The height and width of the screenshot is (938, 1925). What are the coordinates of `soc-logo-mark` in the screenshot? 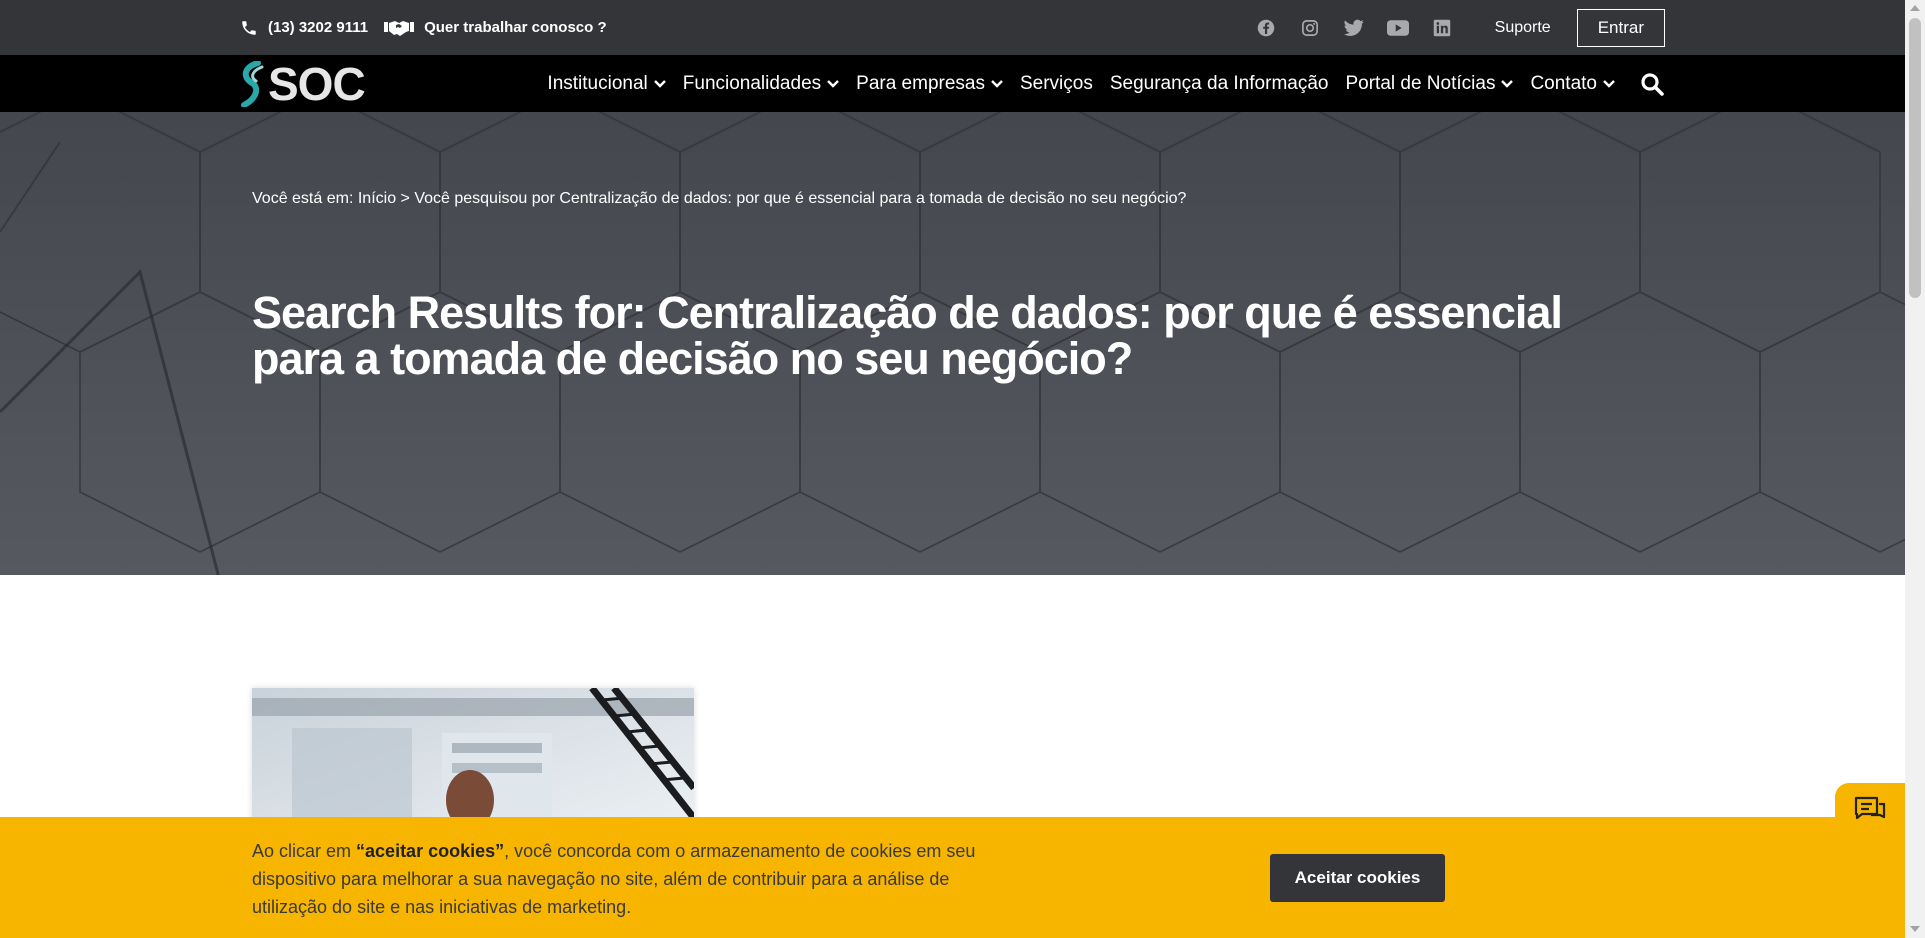 It's located at (252, 83).